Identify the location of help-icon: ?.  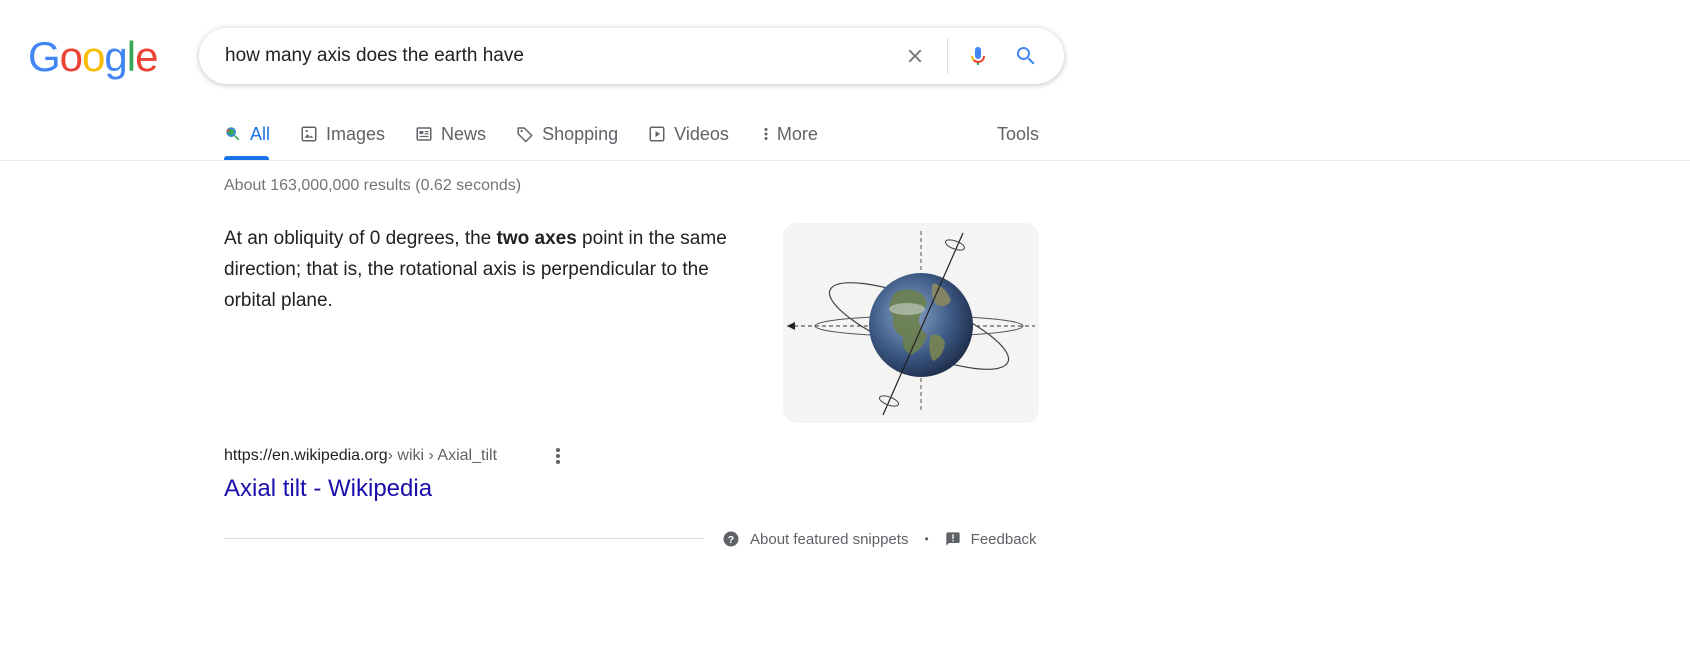
(731, 539).